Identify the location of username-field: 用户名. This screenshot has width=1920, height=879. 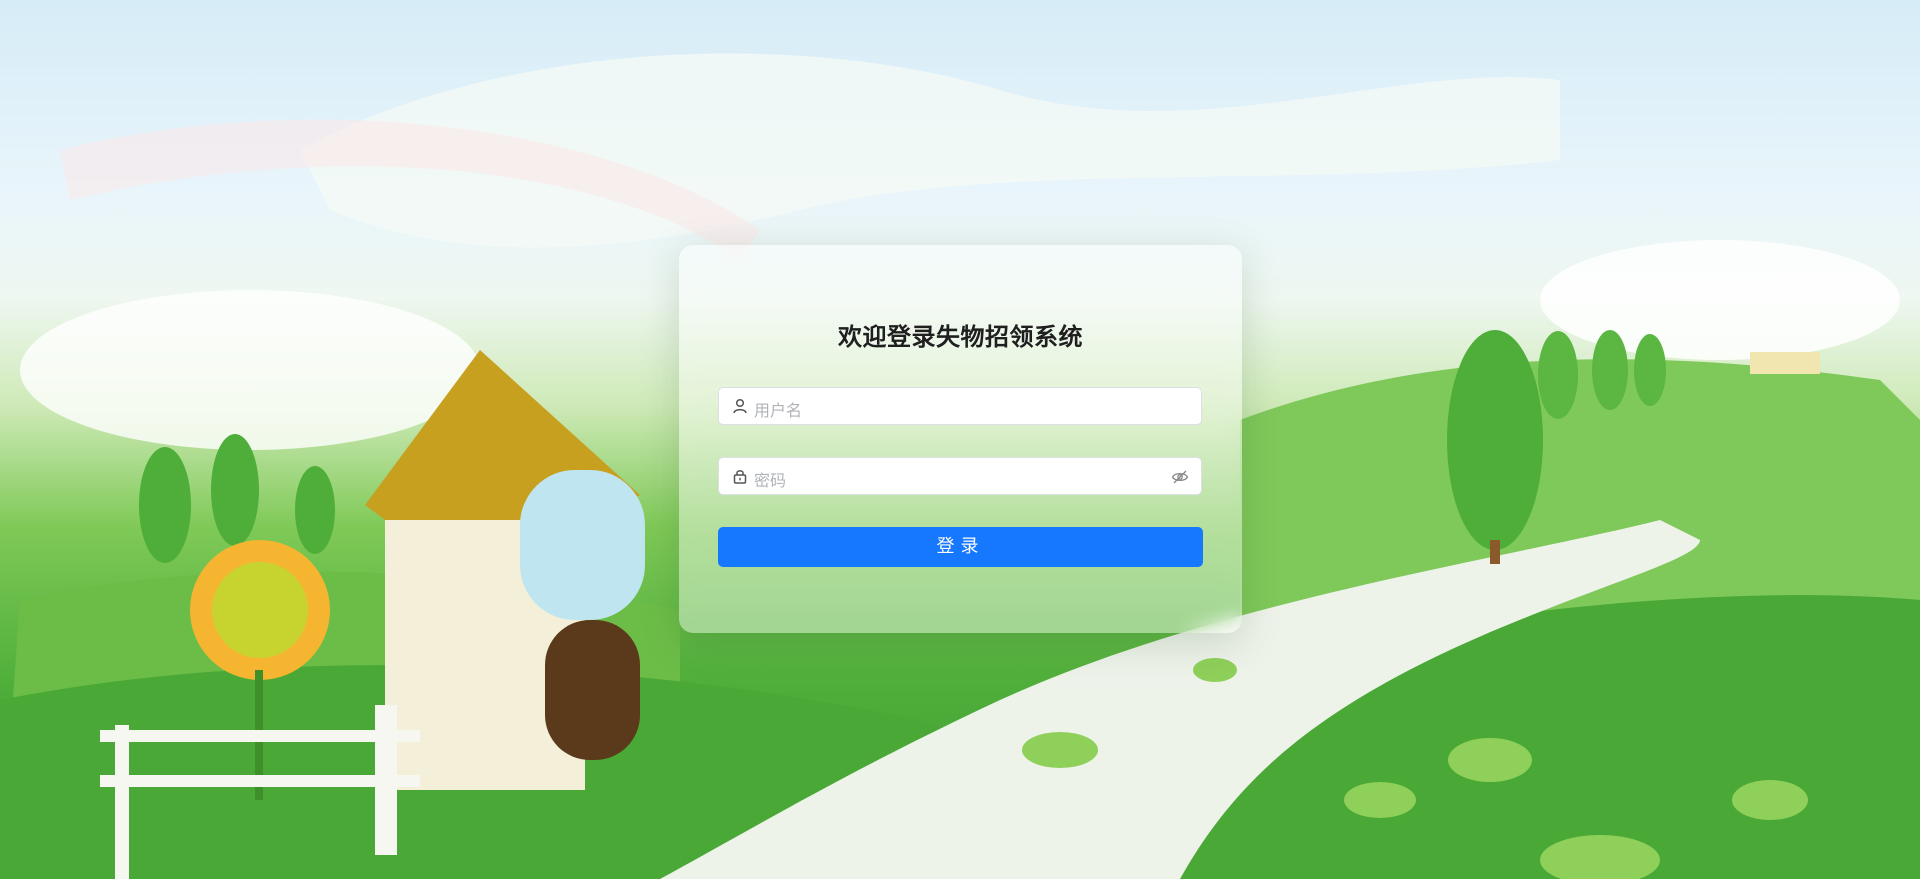
(960, 406).